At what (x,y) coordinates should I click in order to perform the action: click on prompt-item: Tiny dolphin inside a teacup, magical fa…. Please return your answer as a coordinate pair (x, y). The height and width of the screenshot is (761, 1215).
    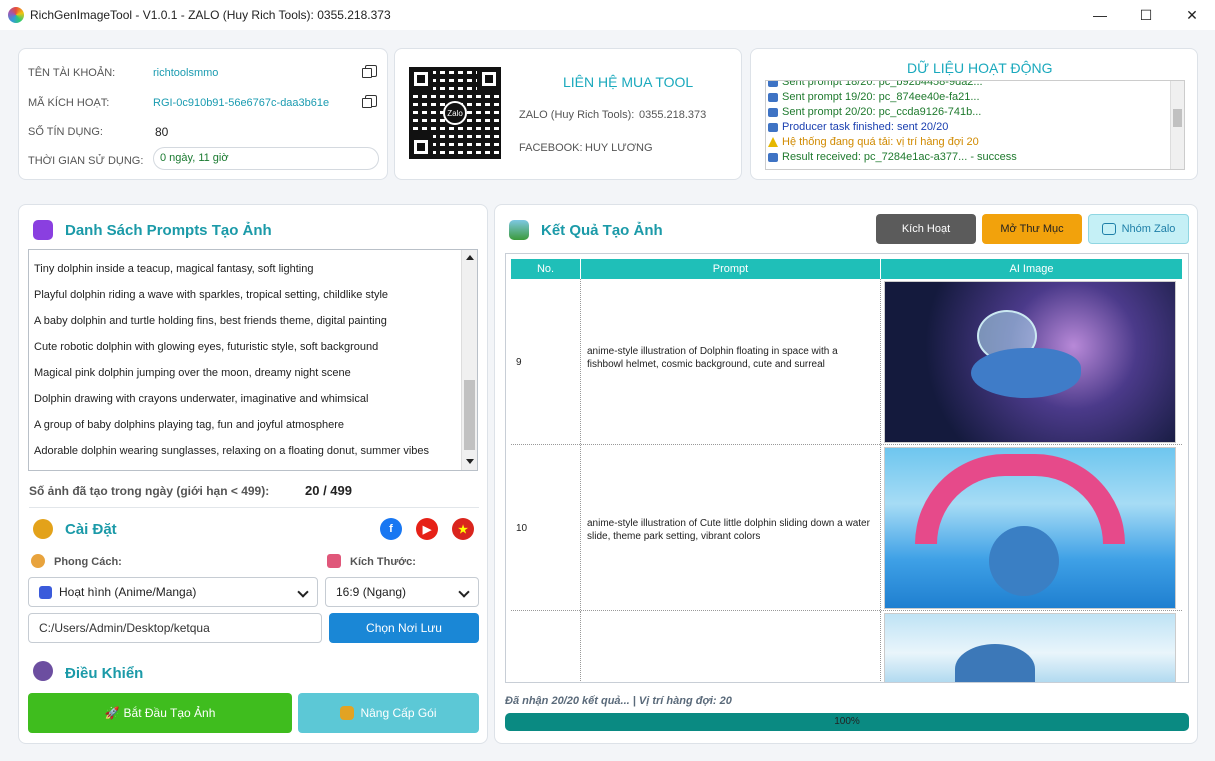
    Looking at the image, I should click on (253, 269).